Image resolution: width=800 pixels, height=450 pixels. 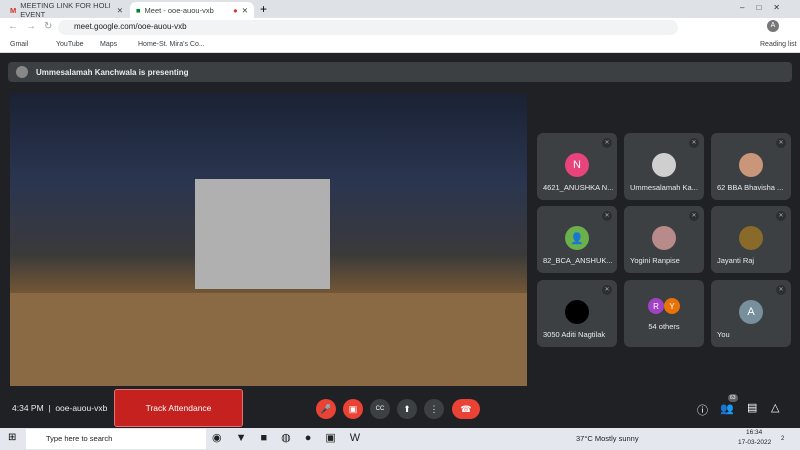 What do you see at coordinates (22, 72) in the screenshot?
I see `presenter-avatar` at bounding box center [22, 72].